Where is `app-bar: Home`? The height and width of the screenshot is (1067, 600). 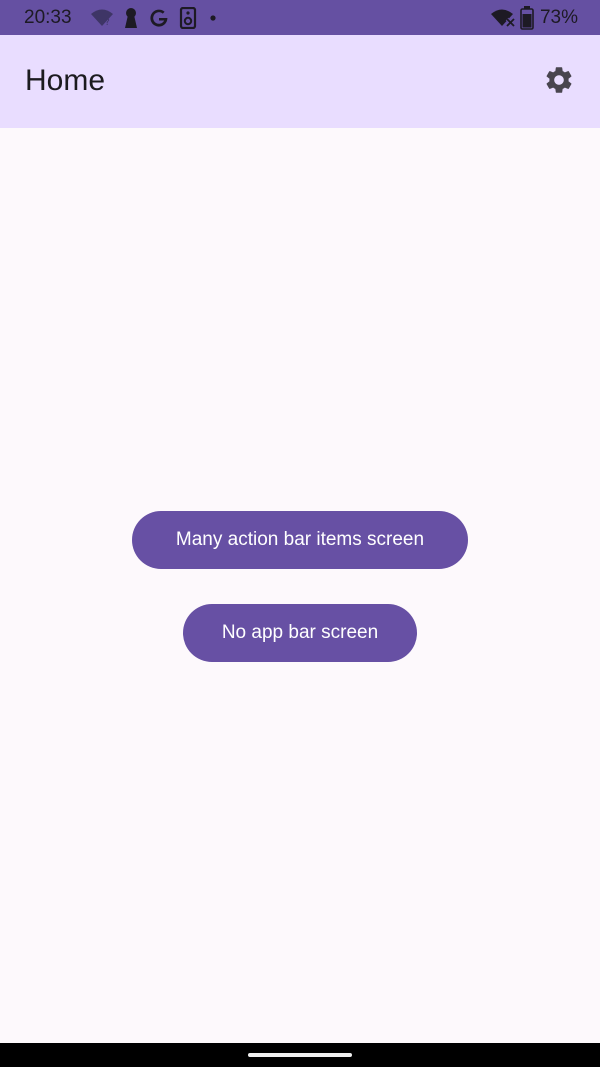 app-bar: Home is located at coordinates (300, 81).